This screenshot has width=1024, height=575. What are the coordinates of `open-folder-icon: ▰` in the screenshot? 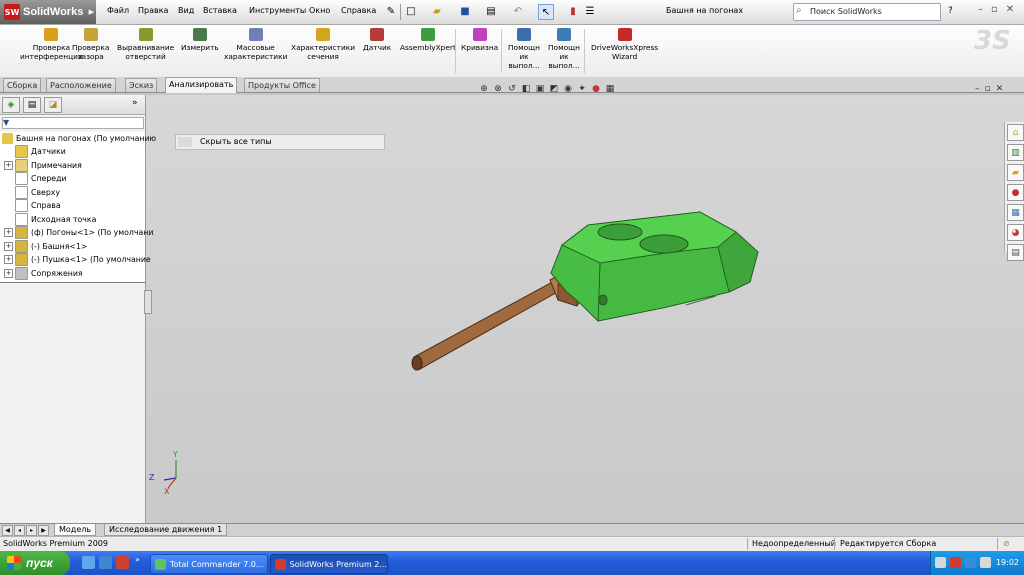 It's located at (437, 11).